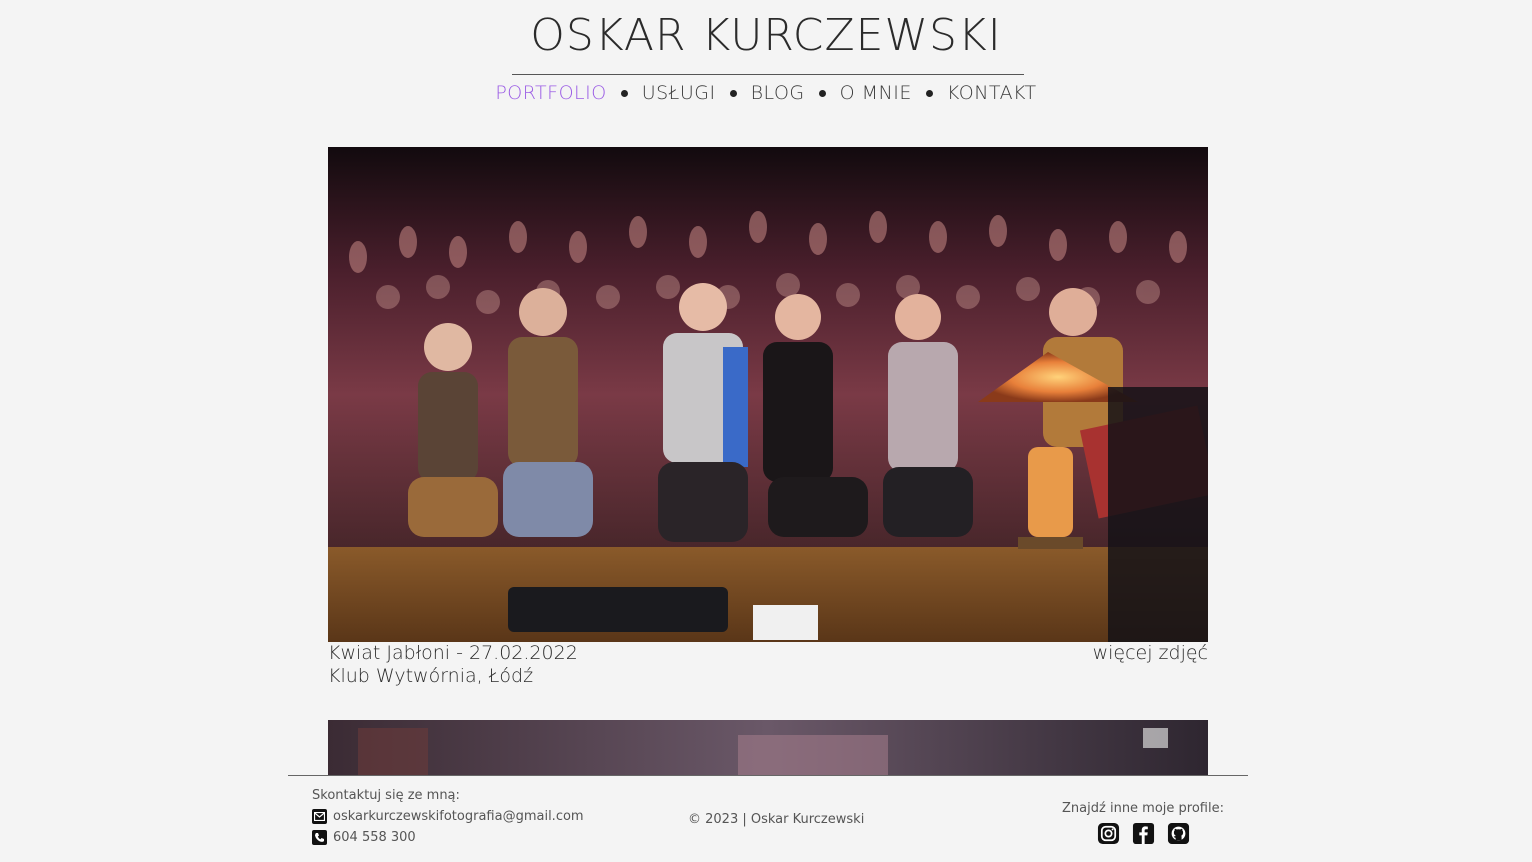 This screenshot has width=1532, height=862. I want to click on more-photos-link: więcej zdjęć, so click(1150, 653).